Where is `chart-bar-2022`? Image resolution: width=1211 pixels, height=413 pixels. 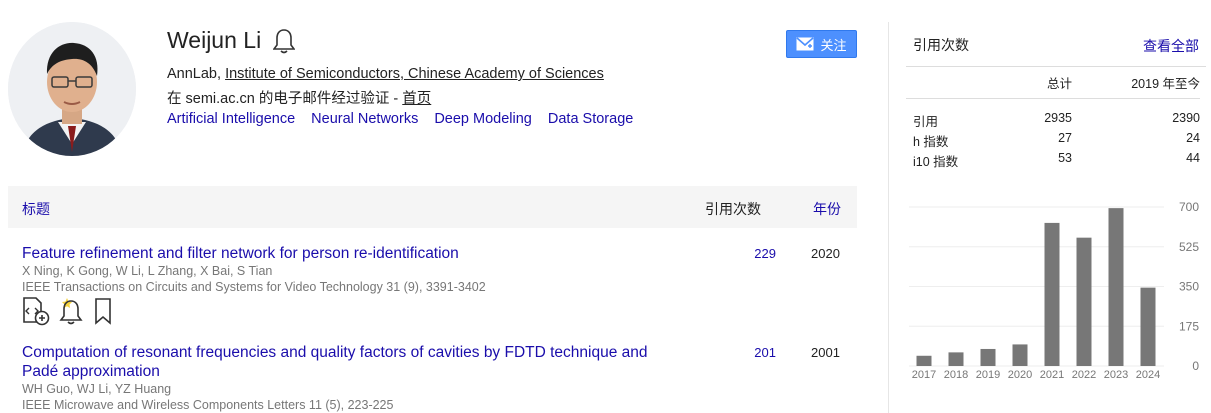 chart-bar-2022 is located at coordinates (1084, 301).